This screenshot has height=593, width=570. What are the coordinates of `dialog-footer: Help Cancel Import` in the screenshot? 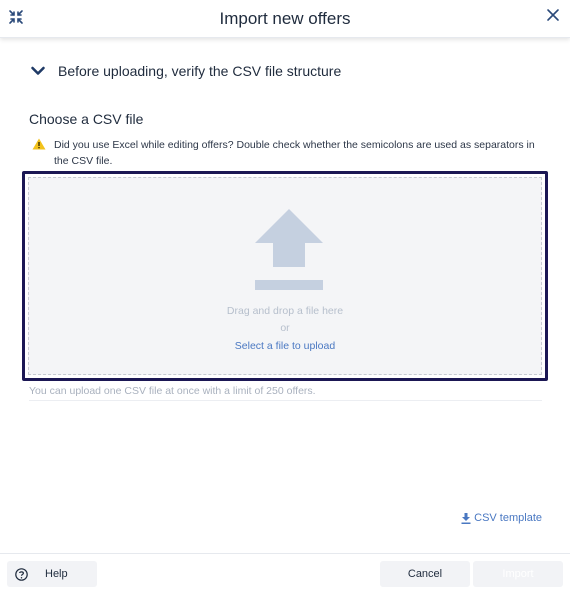 It's located at (285, 573).